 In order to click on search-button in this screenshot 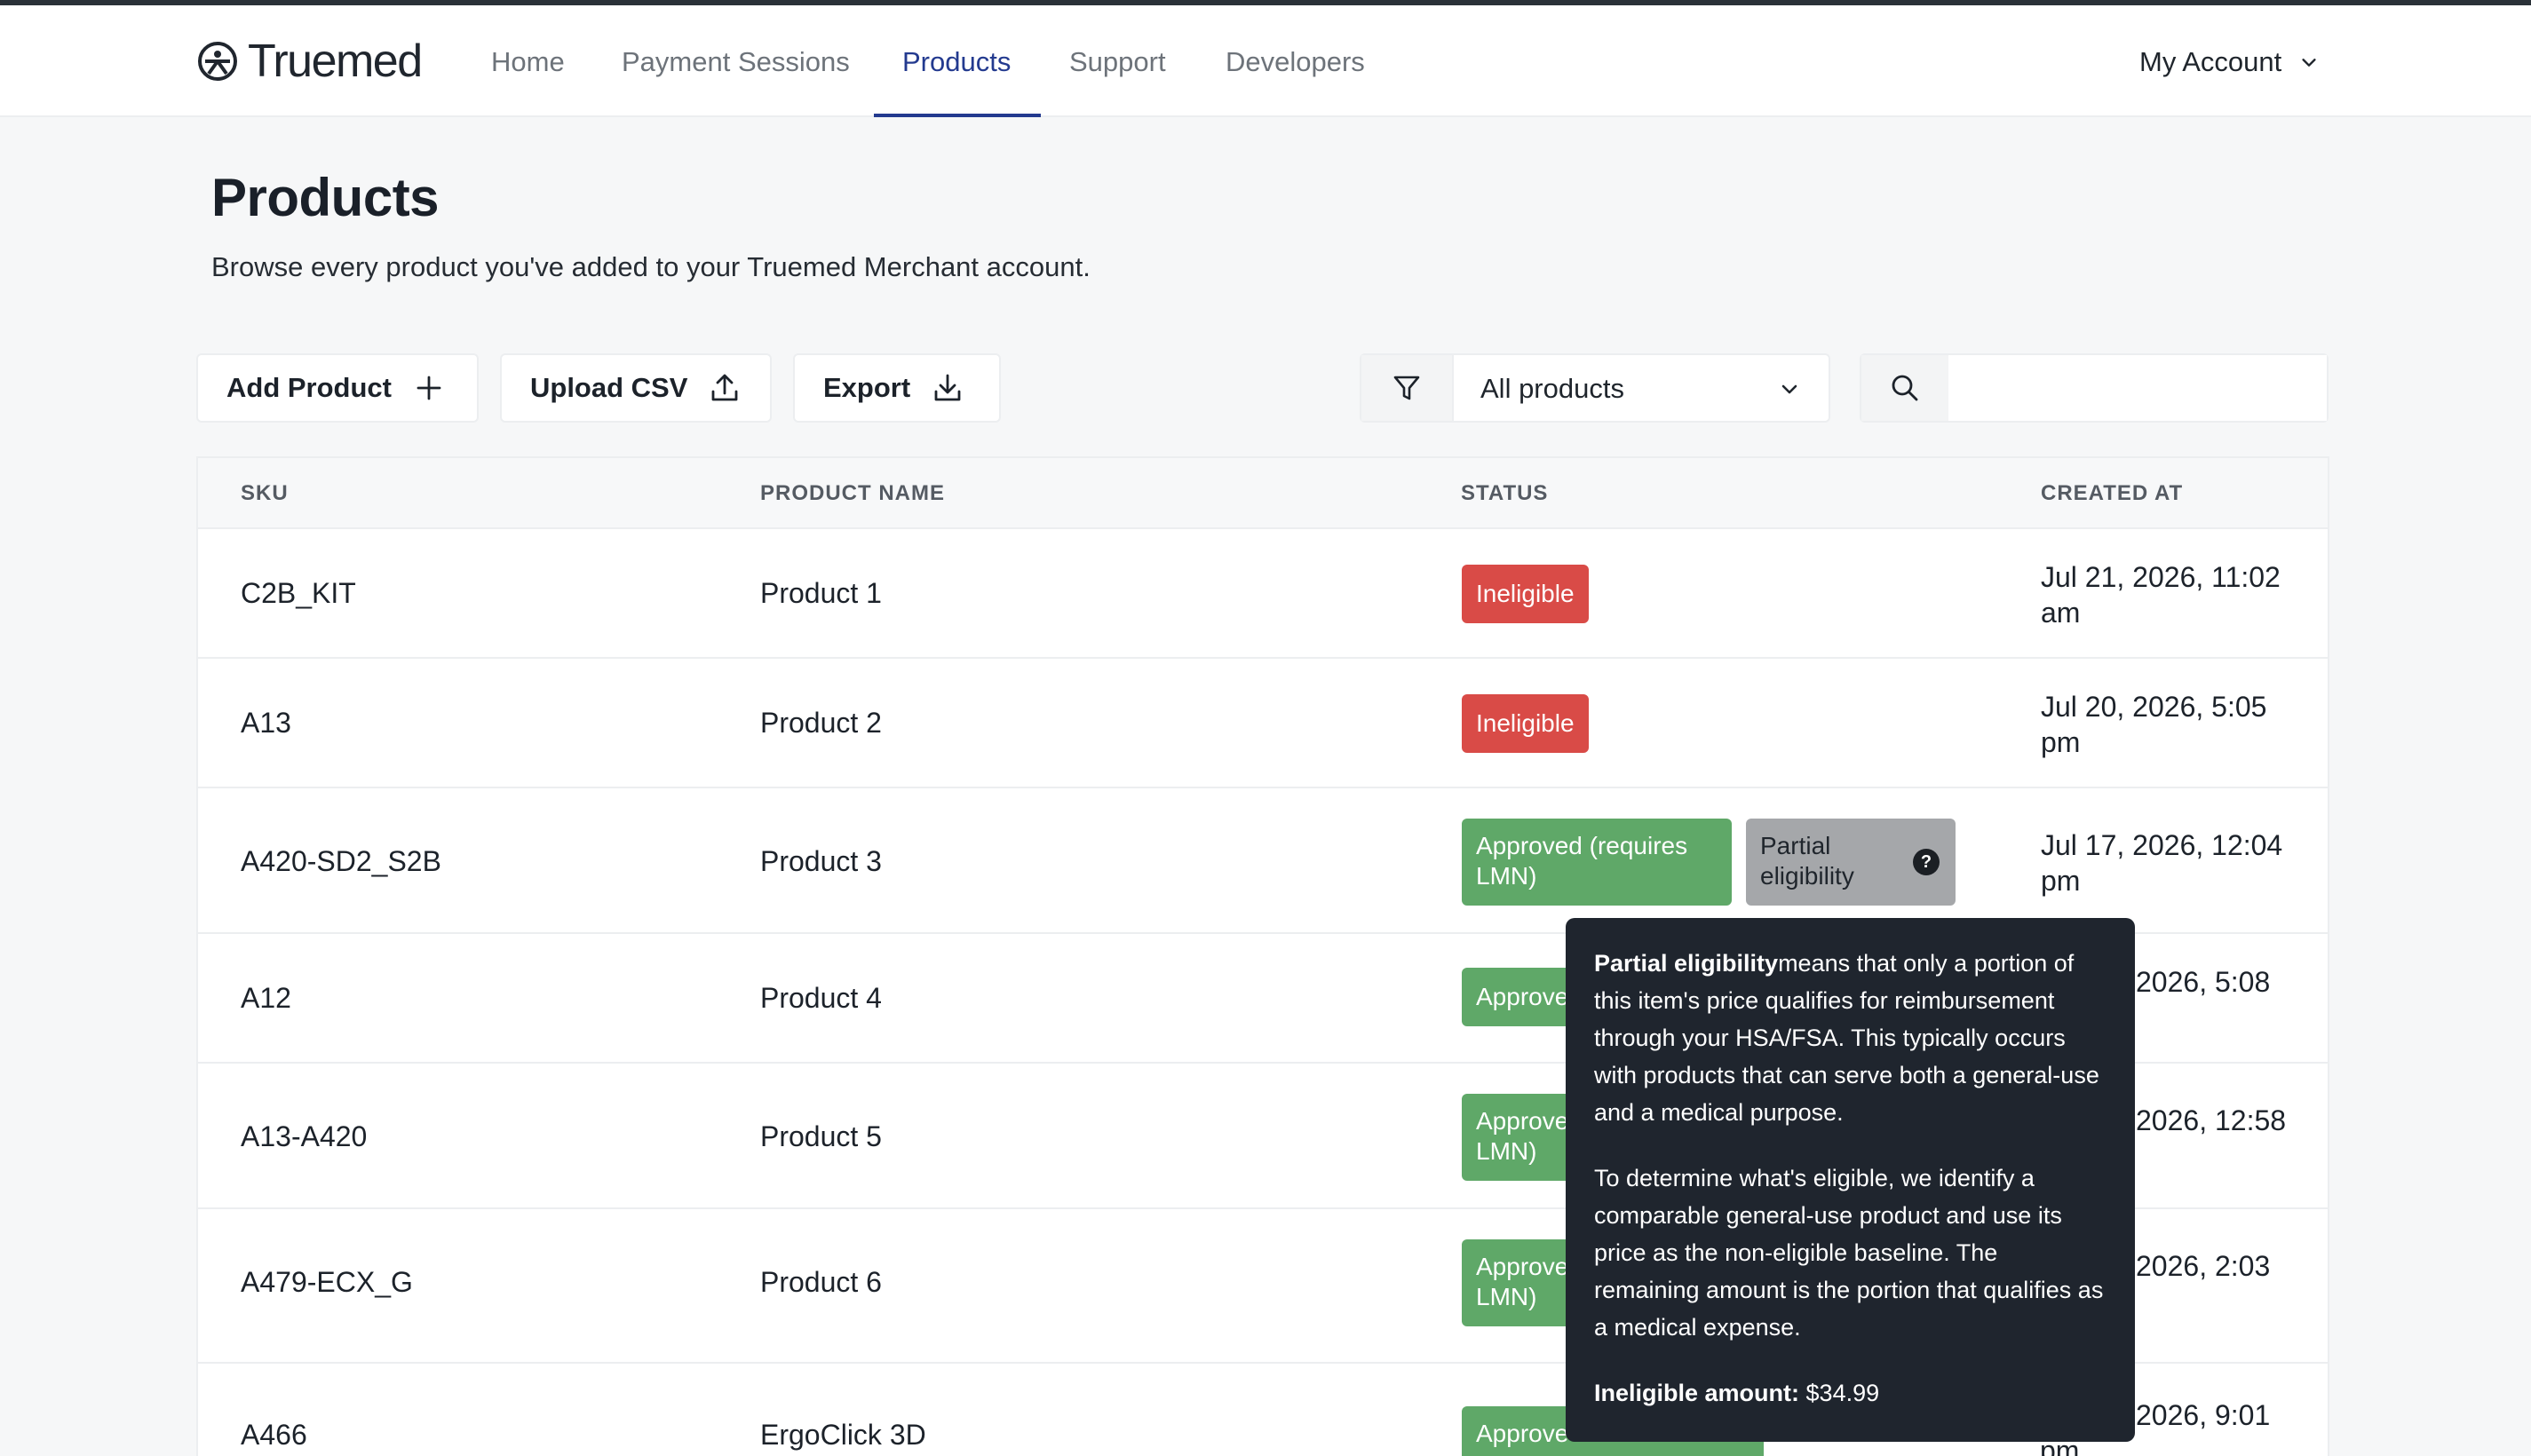, I will do `click(1904, 388)`.